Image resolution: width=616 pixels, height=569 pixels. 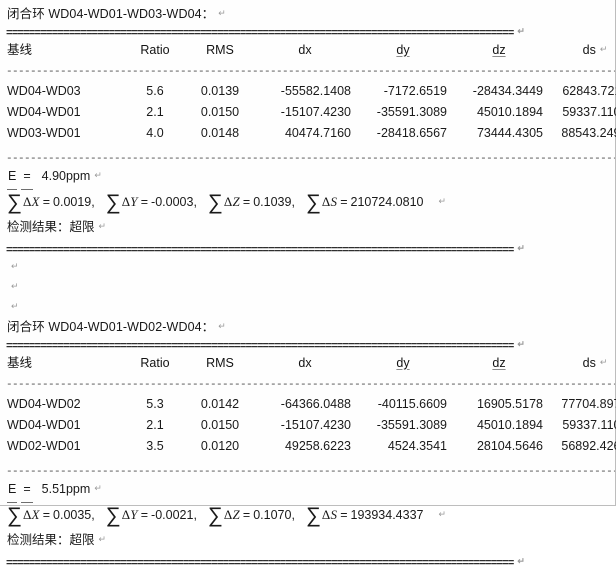 I want to click on sum-term-dy: ∑ΔY = -0.0003,, so click(x=151, y=202).